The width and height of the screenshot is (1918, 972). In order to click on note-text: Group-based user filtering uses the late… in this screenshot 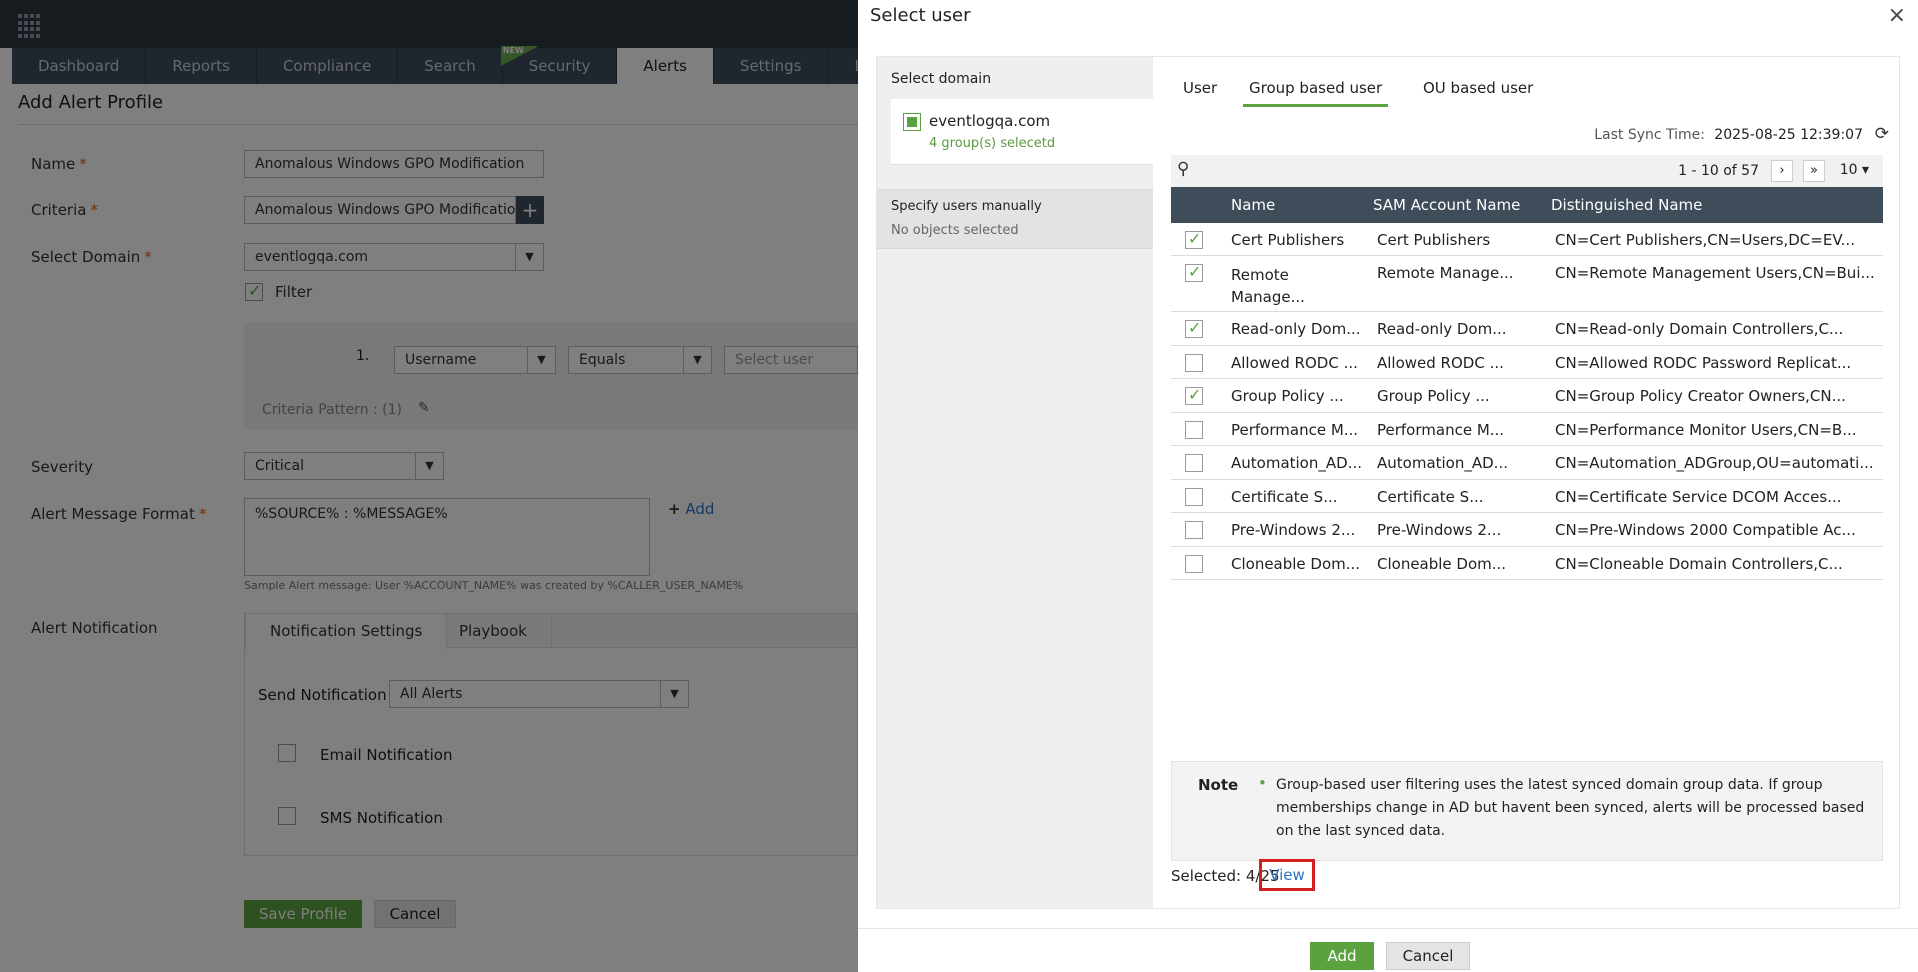, I will do `click(1570, 808)`.